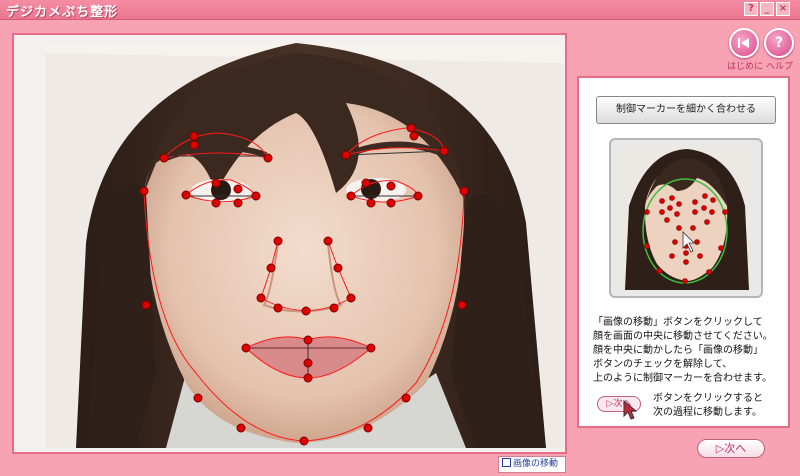 This screenshot has width=800, height=476. I want to click on next-button: ▷次へ, so click(731, 448).